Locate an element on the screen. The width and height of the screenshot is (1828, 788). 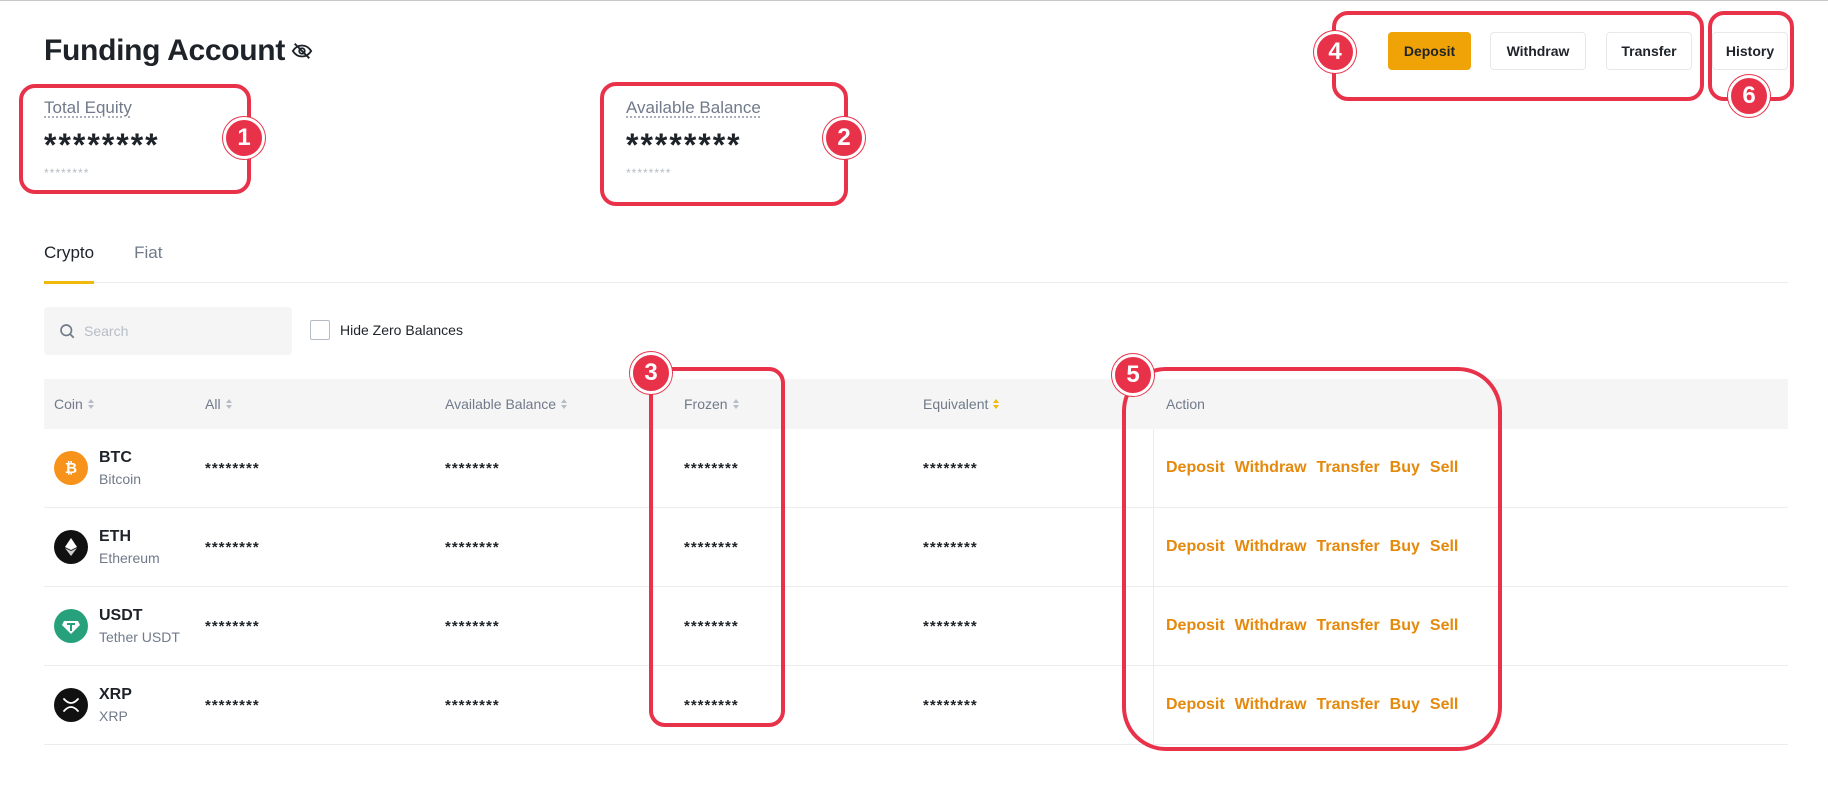
callout-box-row-actions is located at coordinates (1312, 559).